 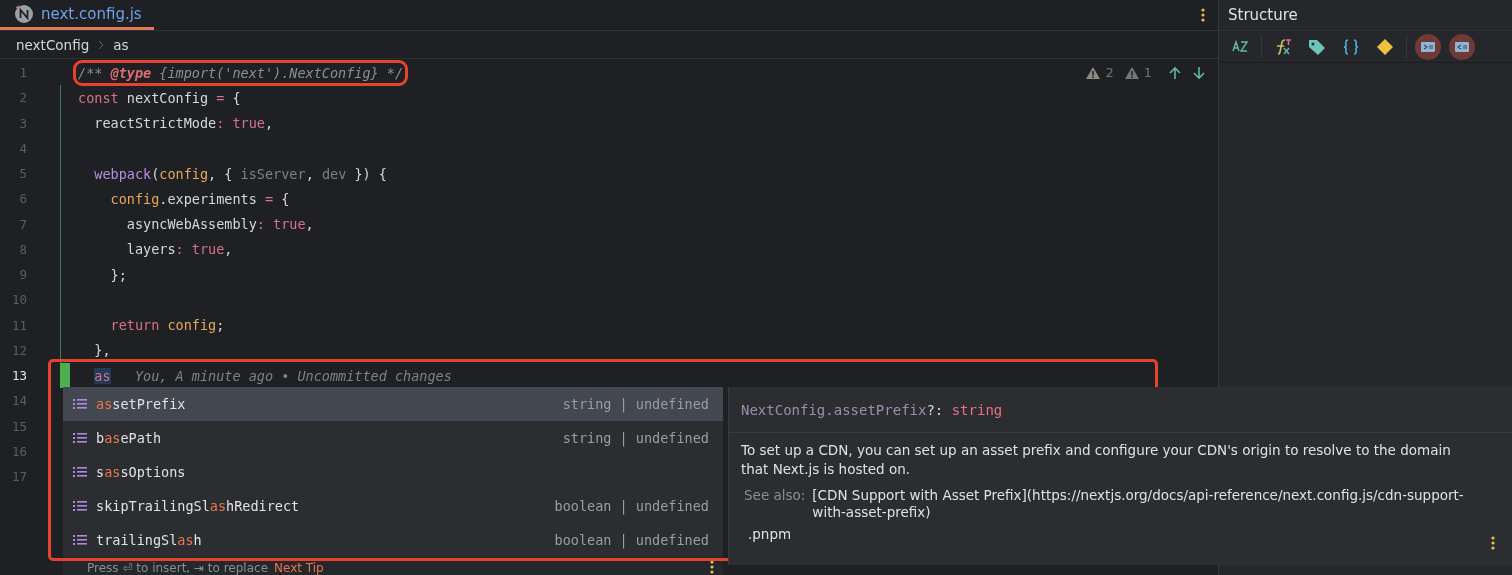 I want to click on line-number: 3, so click(x=22, y=123).